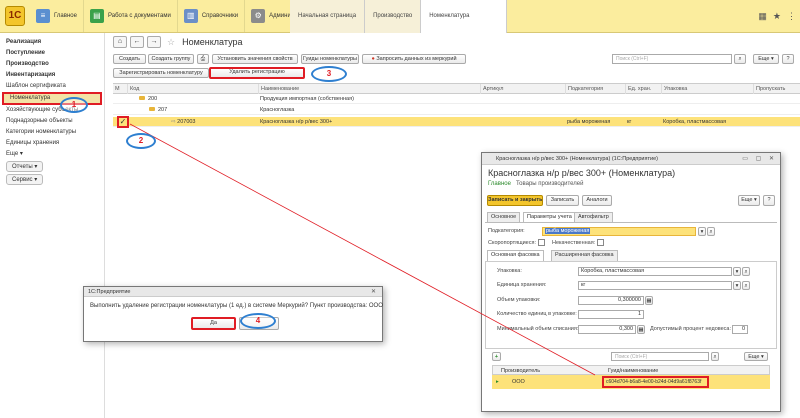 The width and height of the screenshot is (800, 418). I want to click on col-mark: М, so click(120, 89).